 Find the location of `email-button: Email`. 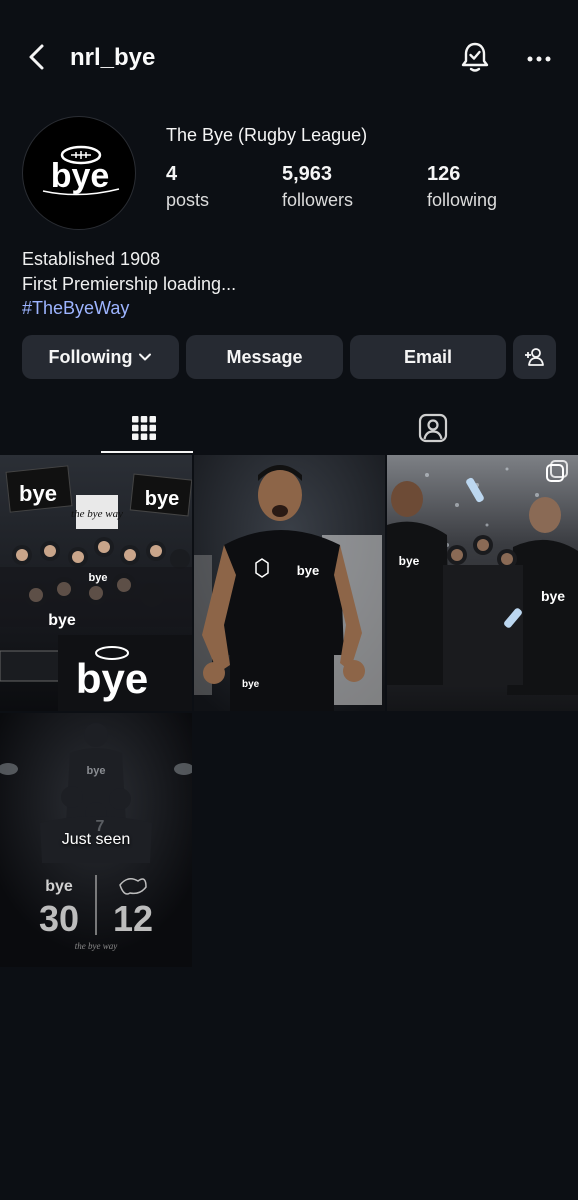

email-button: Email is located at coordinates (428, 357).